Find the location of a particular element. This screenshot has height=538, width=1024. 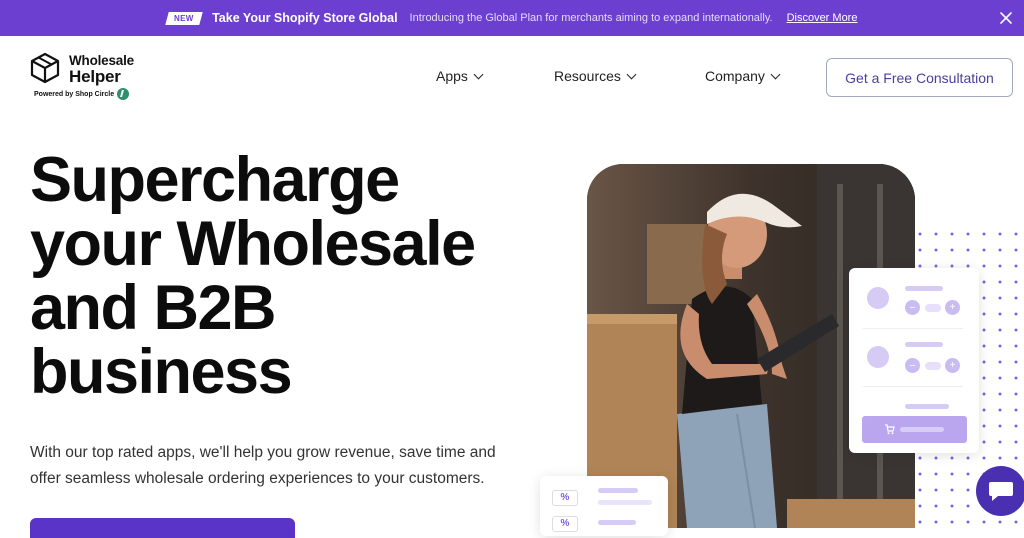

logo-wordmark: Wholesale Helper is located at coordinates (101, 69).